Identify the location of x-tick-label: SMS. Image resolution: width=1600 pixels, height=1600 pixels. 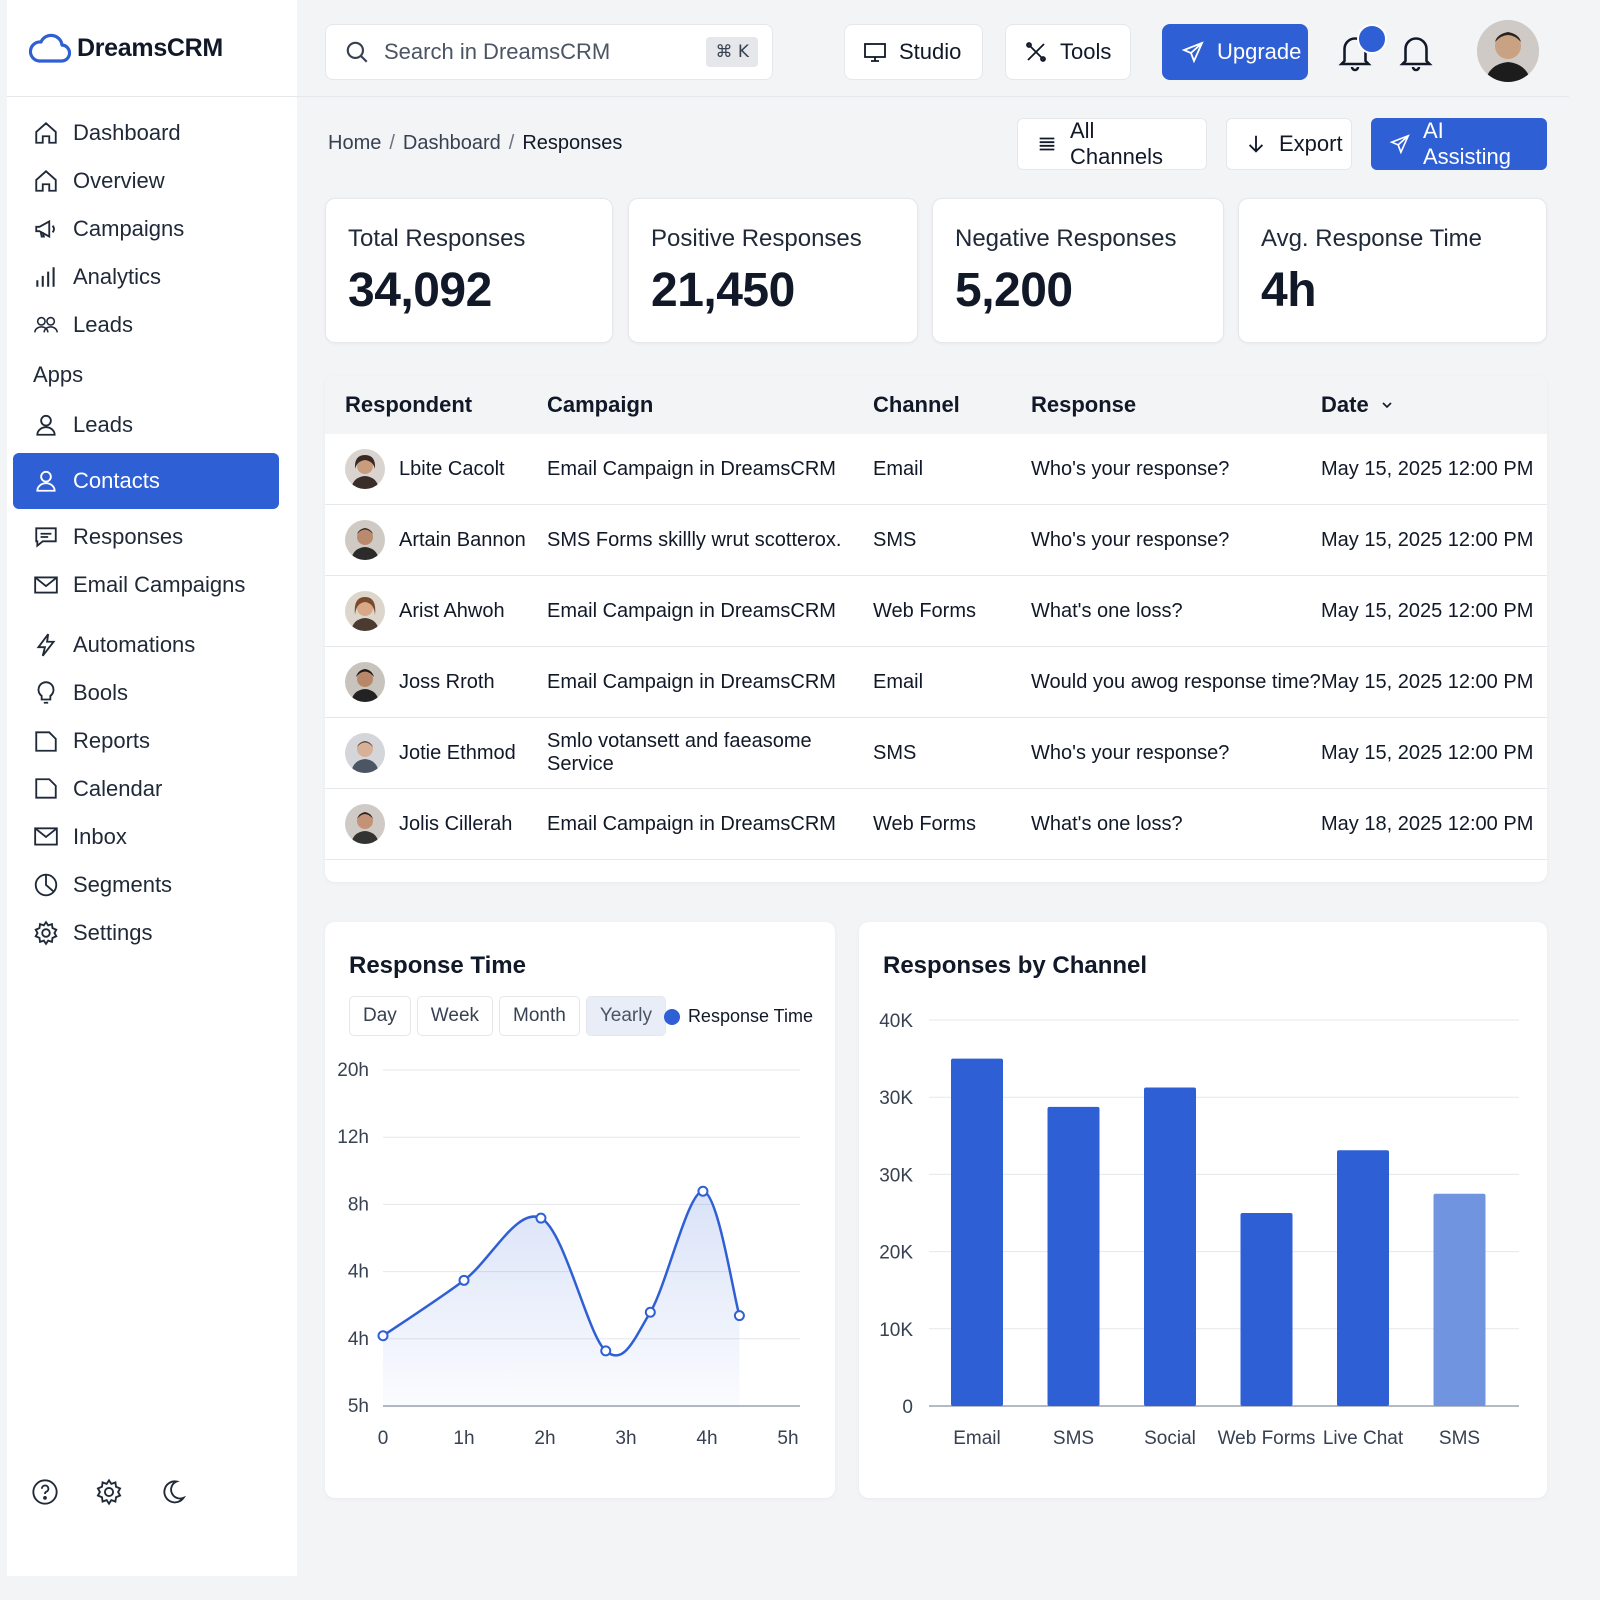
(1073, 1438).